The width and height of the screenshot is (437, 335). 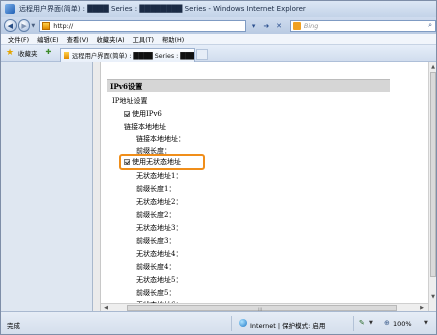 I want to click on search-box: Bing ⌕, so click(x=362, y=25).